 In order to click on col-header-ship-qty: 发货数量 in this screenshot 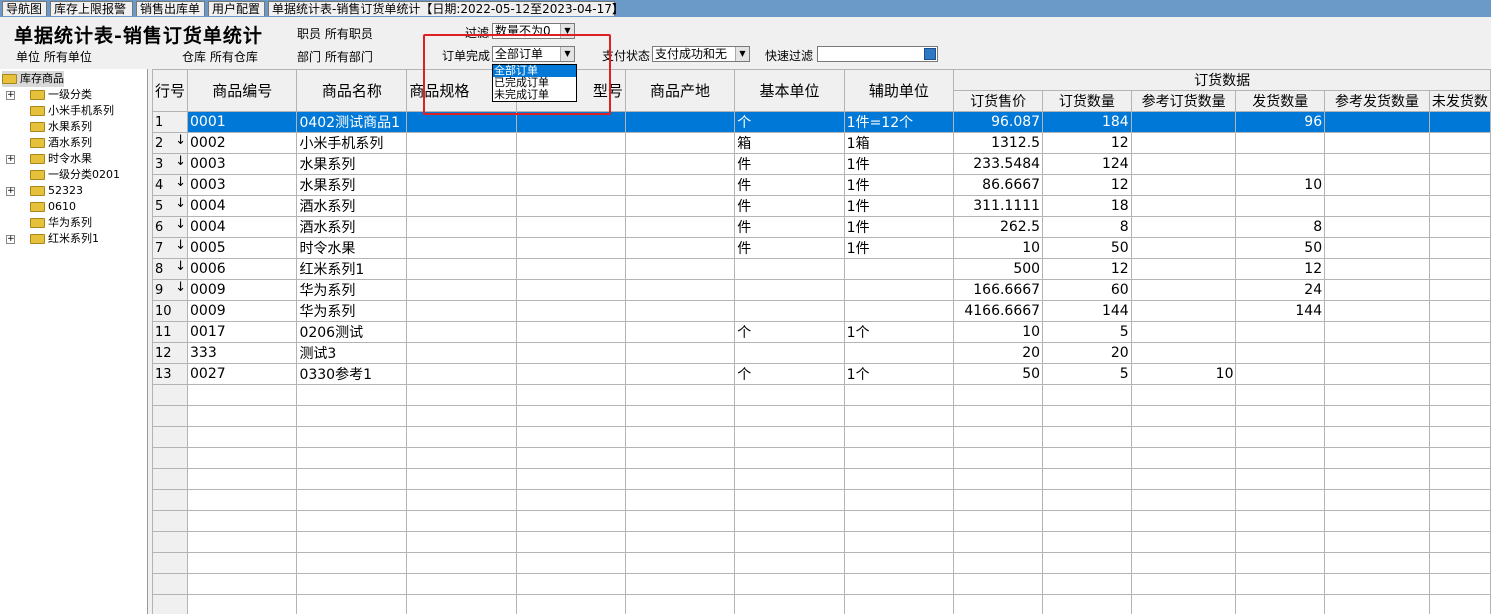, I will do `click(1280, 101)`.